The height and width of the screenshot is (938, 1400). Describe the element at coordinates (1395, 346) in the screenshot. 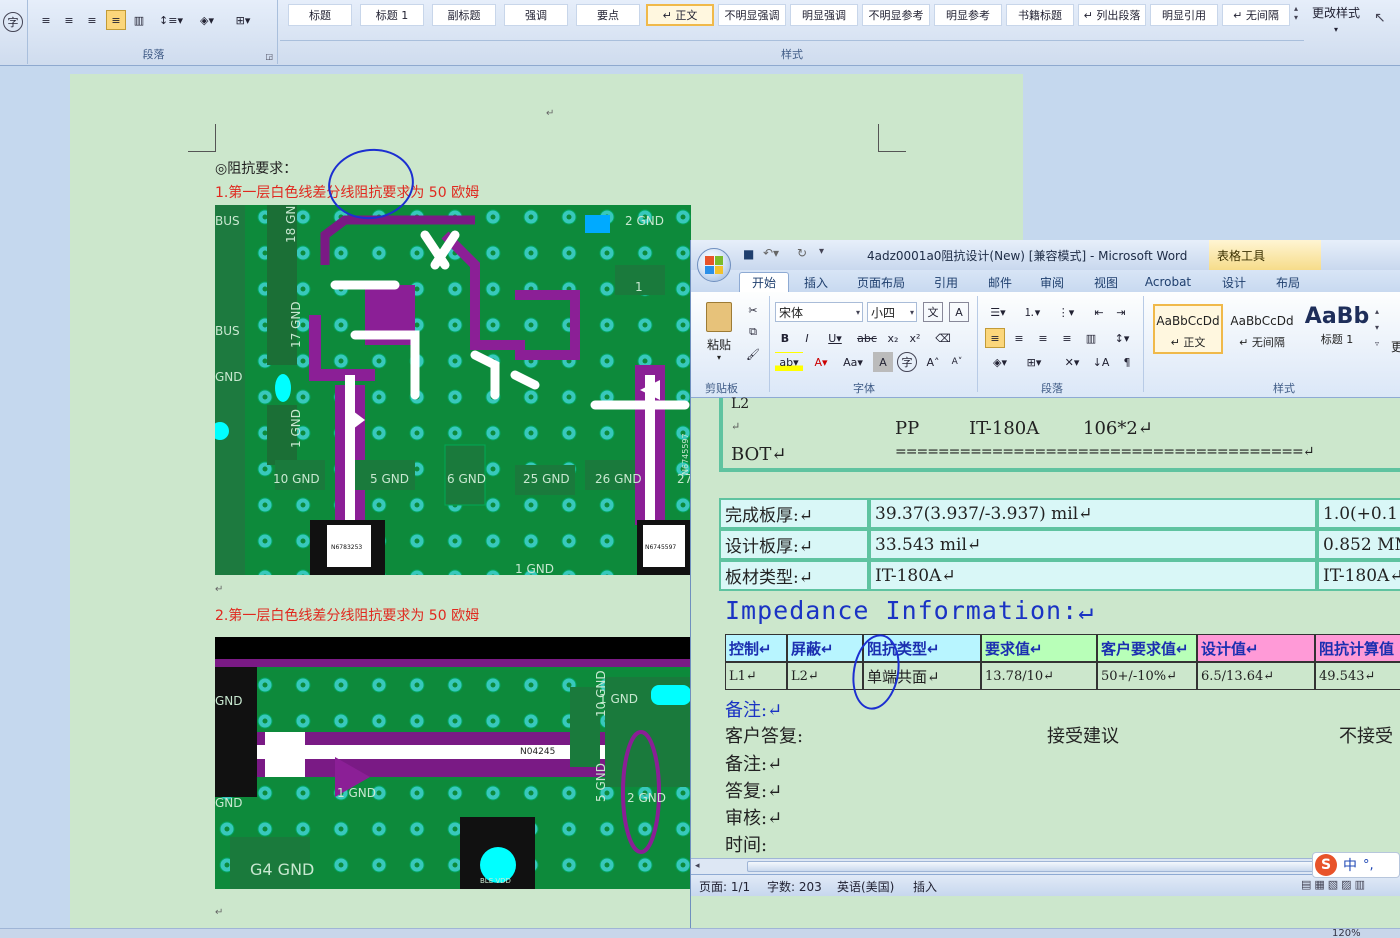

I see `change-styles-button: 更` at that location.